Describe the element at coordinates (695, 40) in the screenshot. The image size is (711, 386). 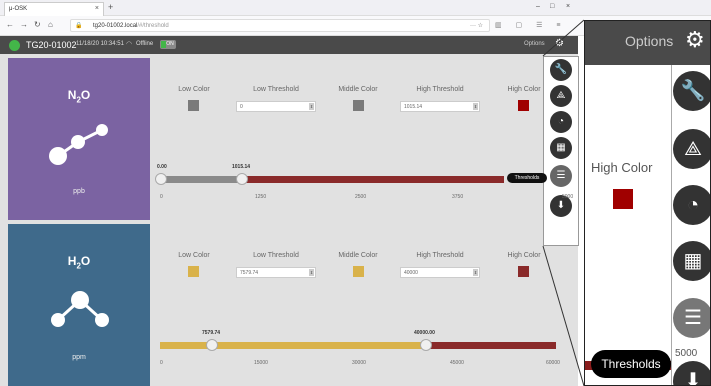
I see `gear-icon: ⚙` at that location.